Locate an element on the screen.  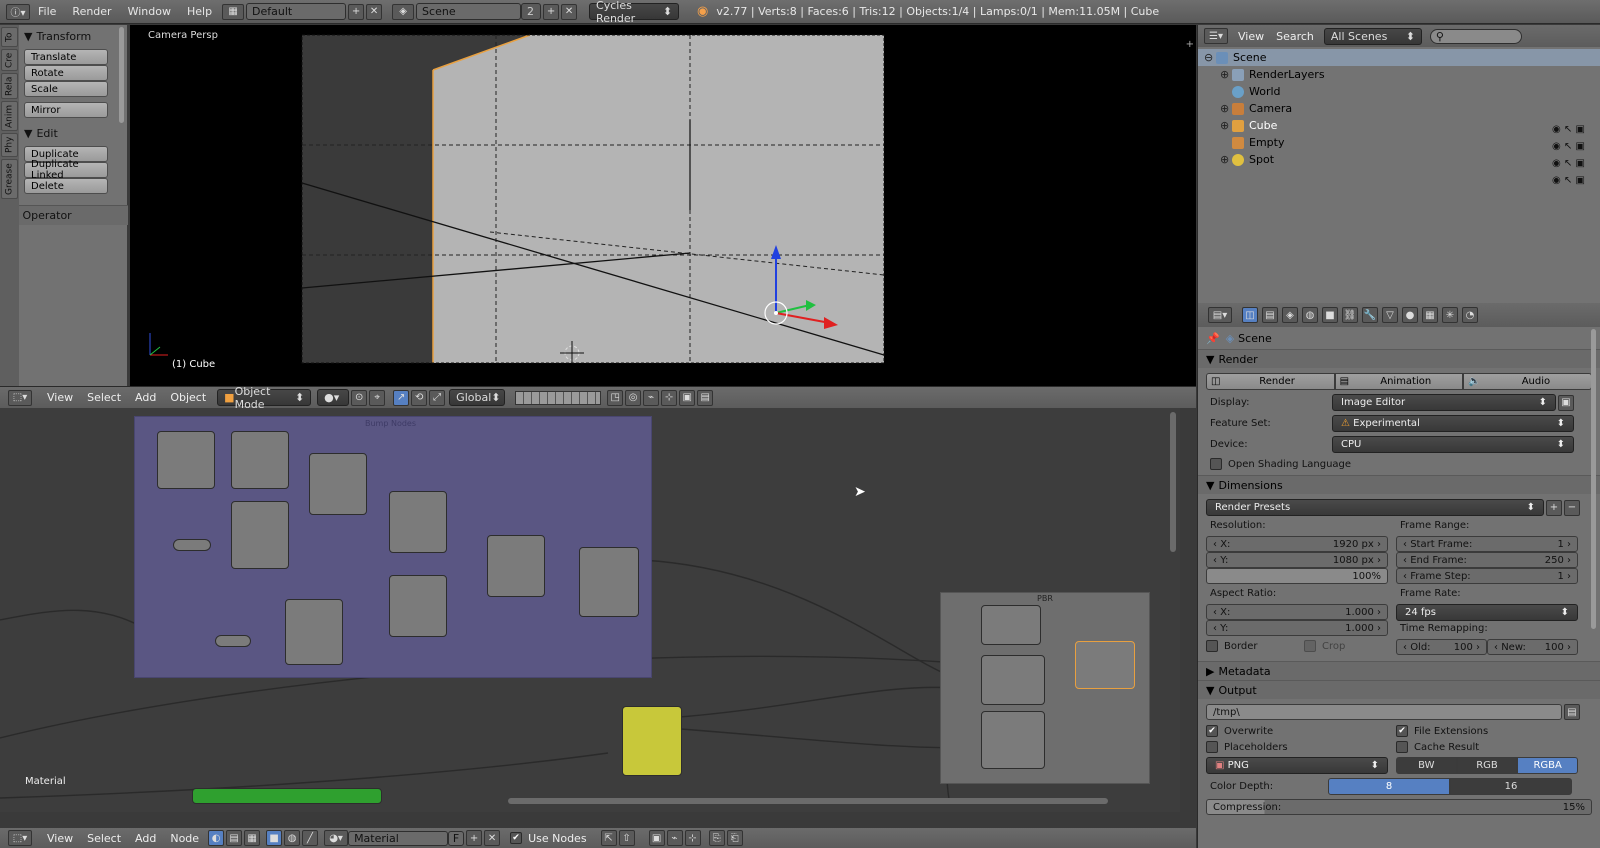
texture-nodes-icon: ▦ is located at coordinates (252, 838).